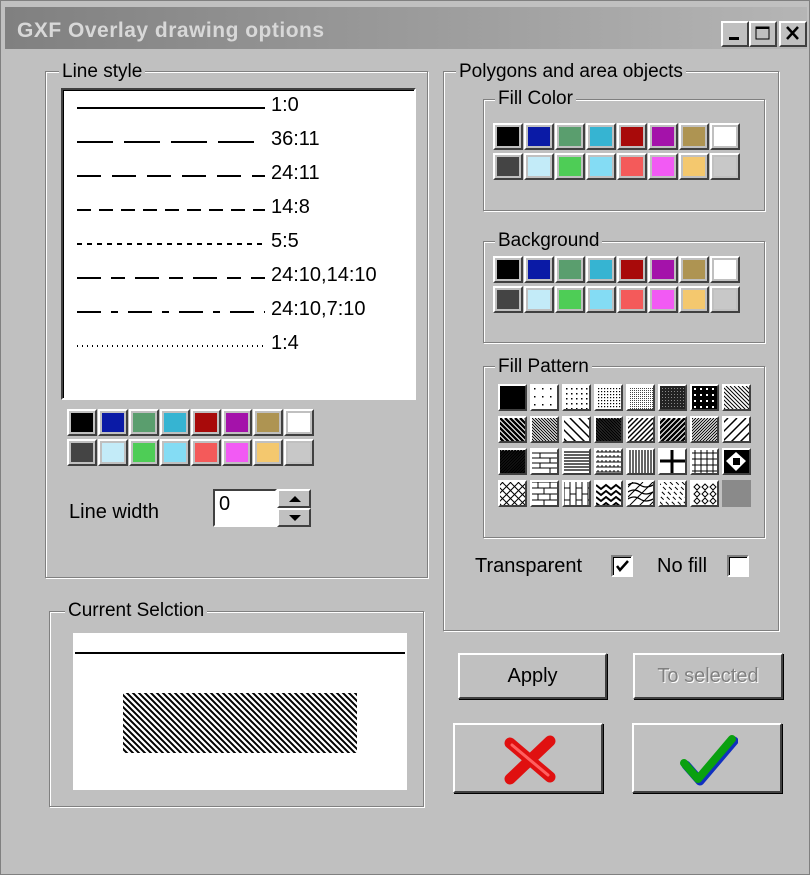 This screenshot has height=875, width=810. I want to click on fill-pattern-diag-back-wide, so click(576, 429).